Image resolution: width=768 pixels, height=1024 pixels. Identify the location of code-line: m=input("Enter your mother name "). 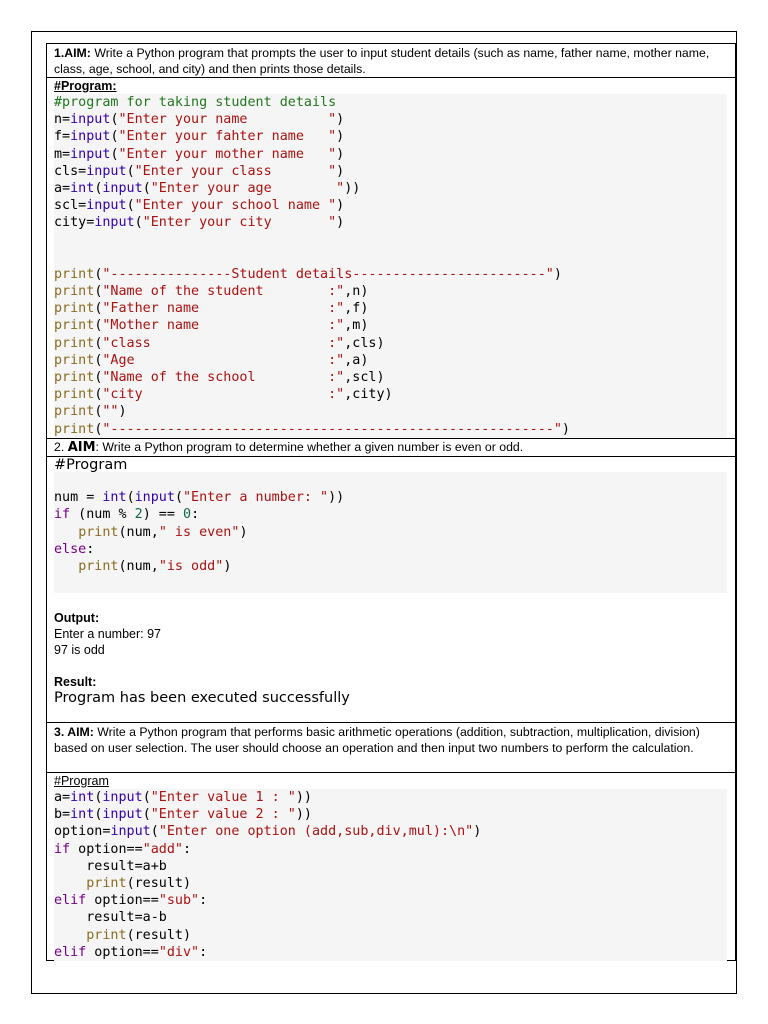
(199, 154).